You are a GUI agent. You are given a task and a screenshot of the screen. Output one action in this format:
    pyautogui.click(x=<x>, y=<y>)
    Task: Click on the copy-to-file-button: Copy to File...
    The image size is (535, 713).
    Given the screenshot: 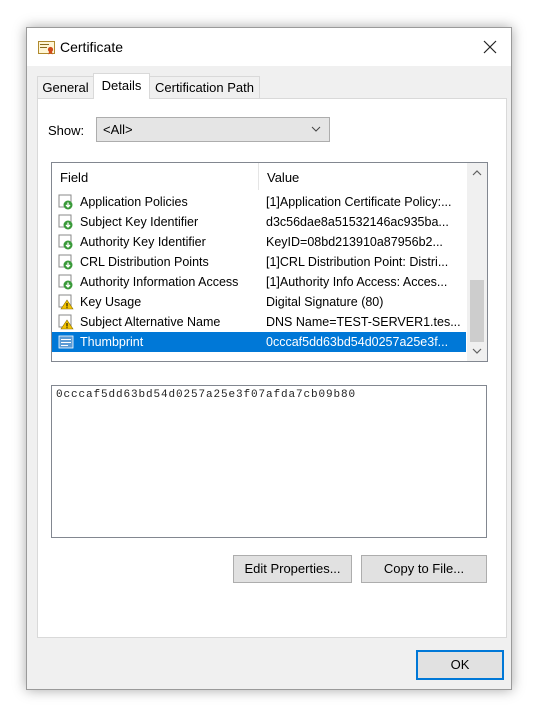 What is the action you would take?
    pyautogui.click(x=424, y=569)
    